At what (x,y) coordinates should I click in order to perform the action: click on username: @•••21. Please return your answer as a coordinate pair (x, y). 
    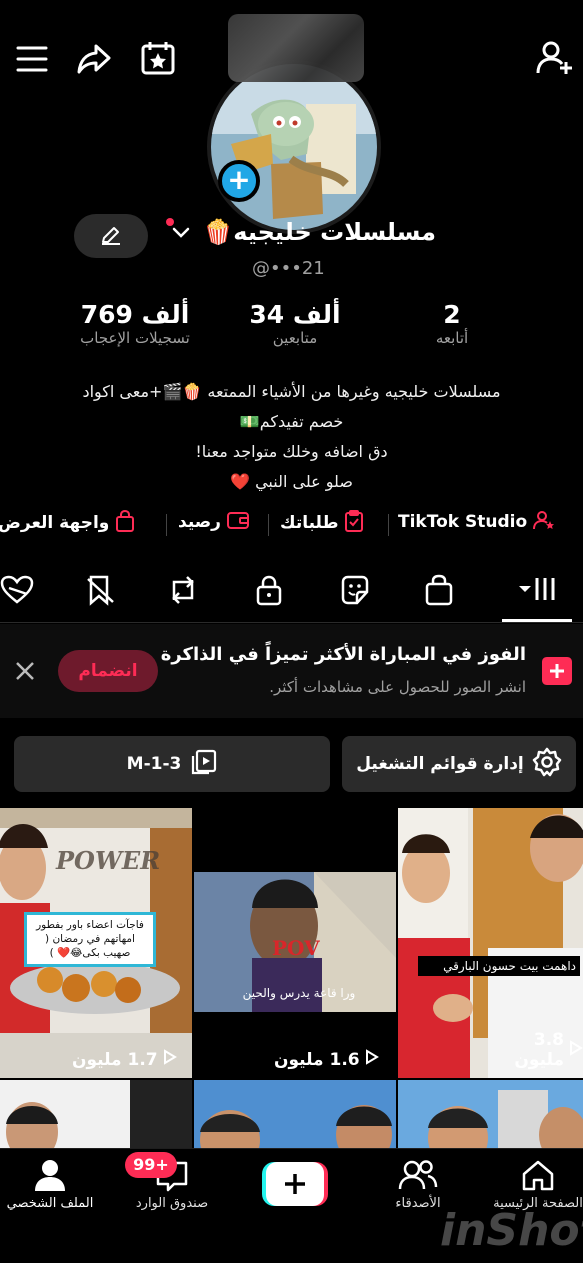
    Looking at the image, I should click on (288, 268).